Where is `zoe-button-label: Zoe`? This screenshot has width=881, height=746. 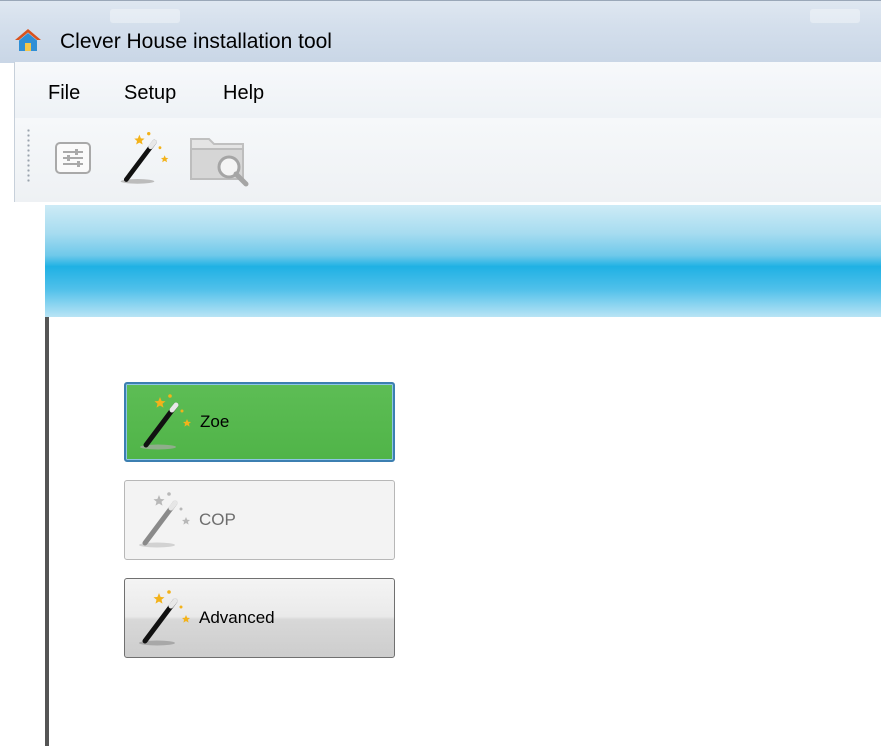 zoe-button-label: Zoe is located at coordinates (215, 421).